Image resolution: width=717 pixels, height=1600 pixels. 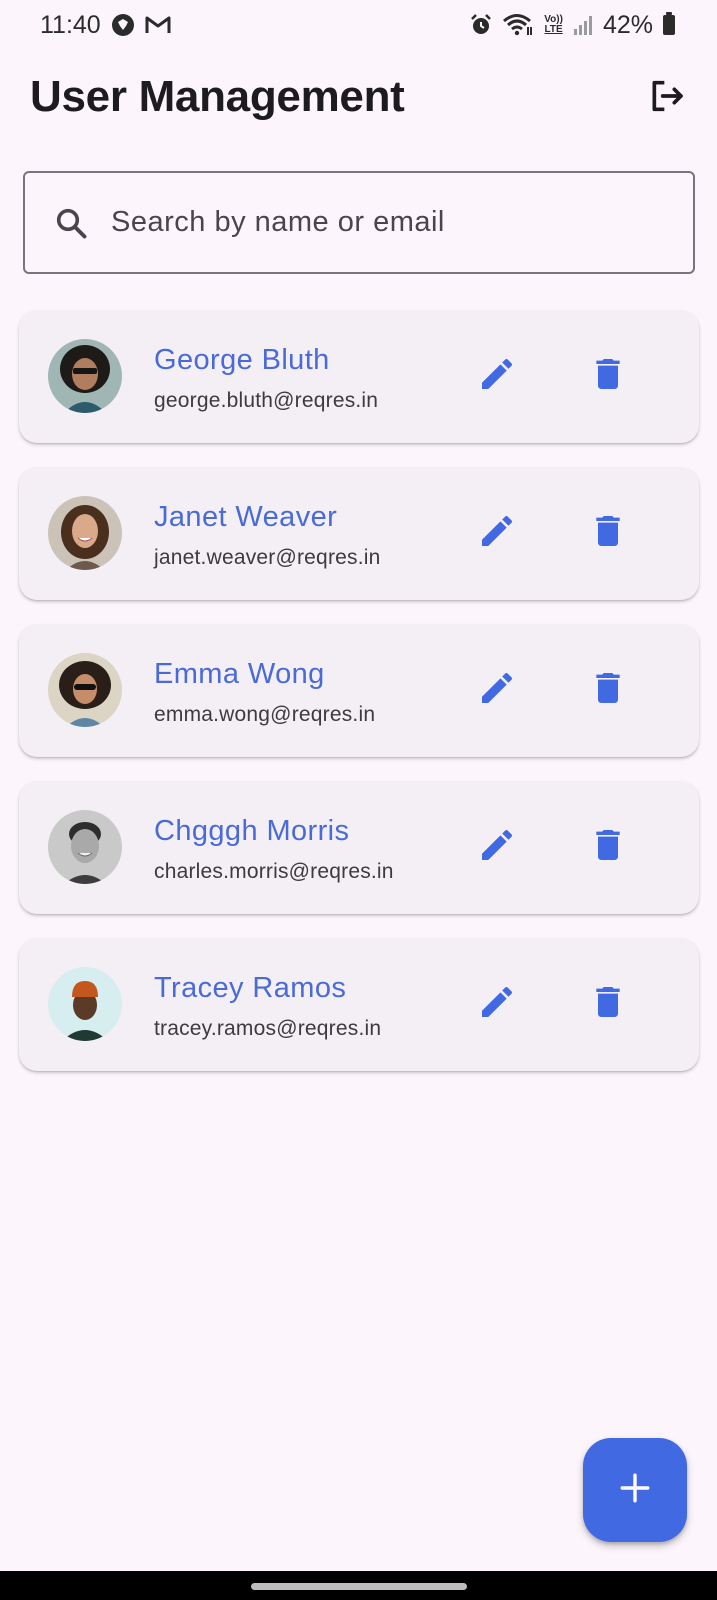 What do you see at coordinates (359, 690) in the screenshot?
I see `user-card: Emma Wong emma.wong@reqres.in` at bounding box center [359, 690].